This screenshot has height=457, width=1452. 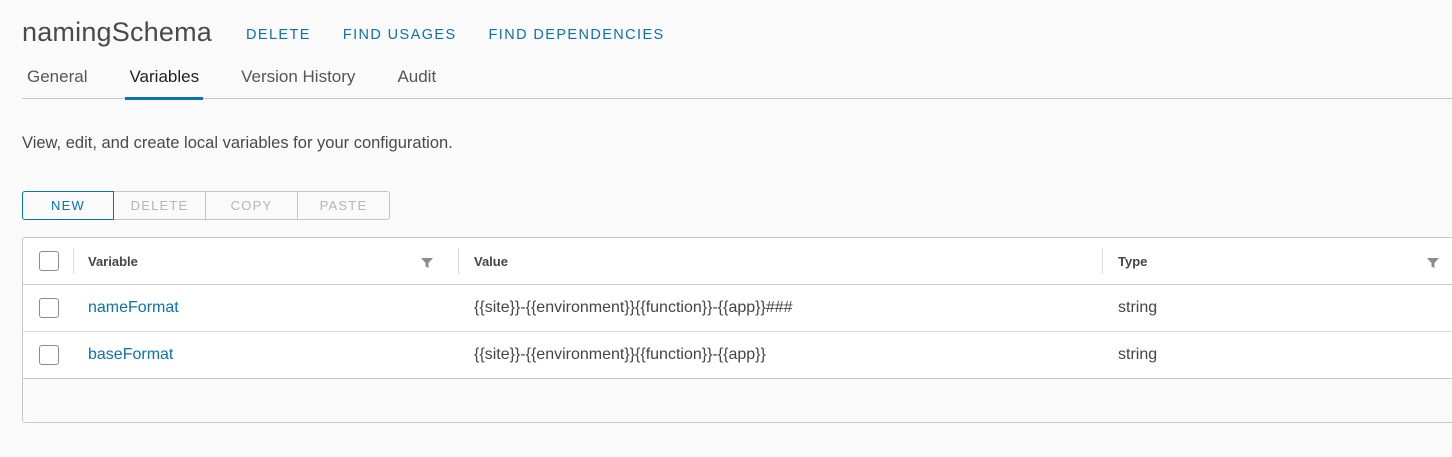 I want to click on variable-link: baseFormat, so click(x=130, y=355).